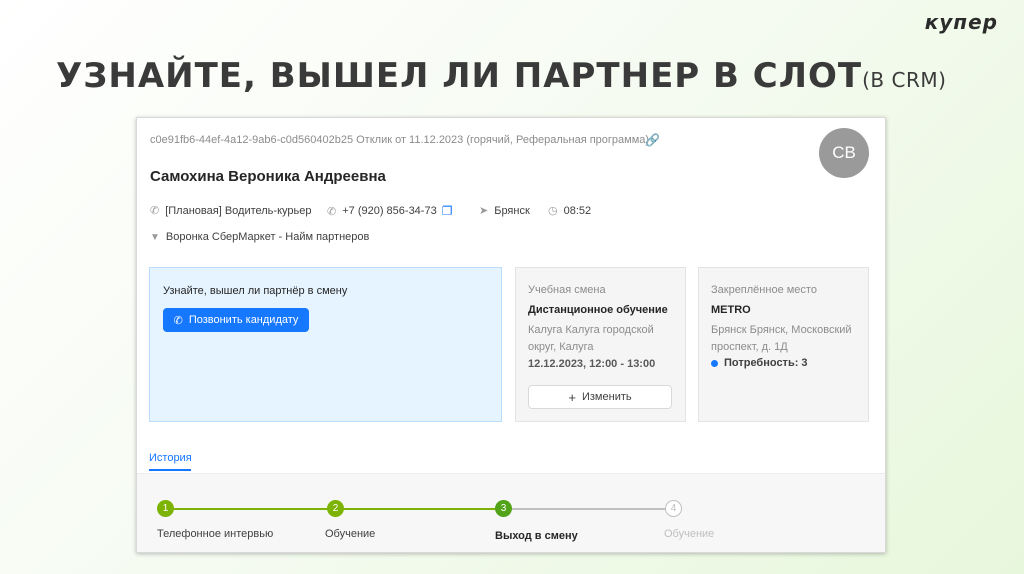  What do you see at coordinates (170, 458) in the screenshot?
I see `tab-history: История` at bounding box center [170, 458].